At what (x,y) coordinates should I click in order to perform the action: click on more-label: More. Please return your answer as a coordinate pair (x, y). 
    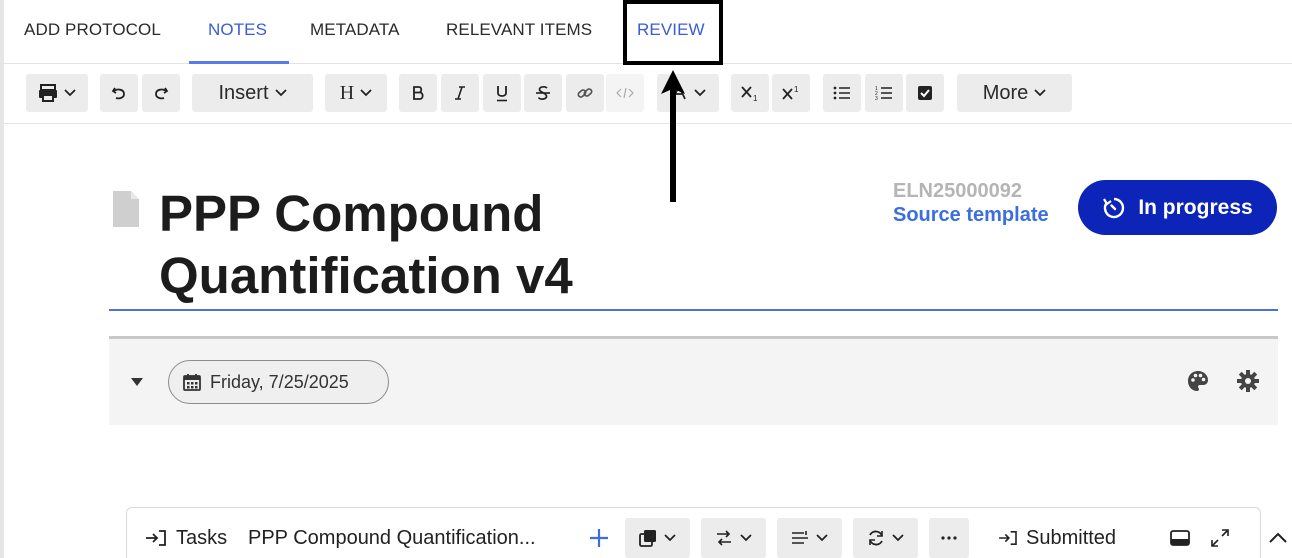
    Looking at the image, I should click on (1005, 92).